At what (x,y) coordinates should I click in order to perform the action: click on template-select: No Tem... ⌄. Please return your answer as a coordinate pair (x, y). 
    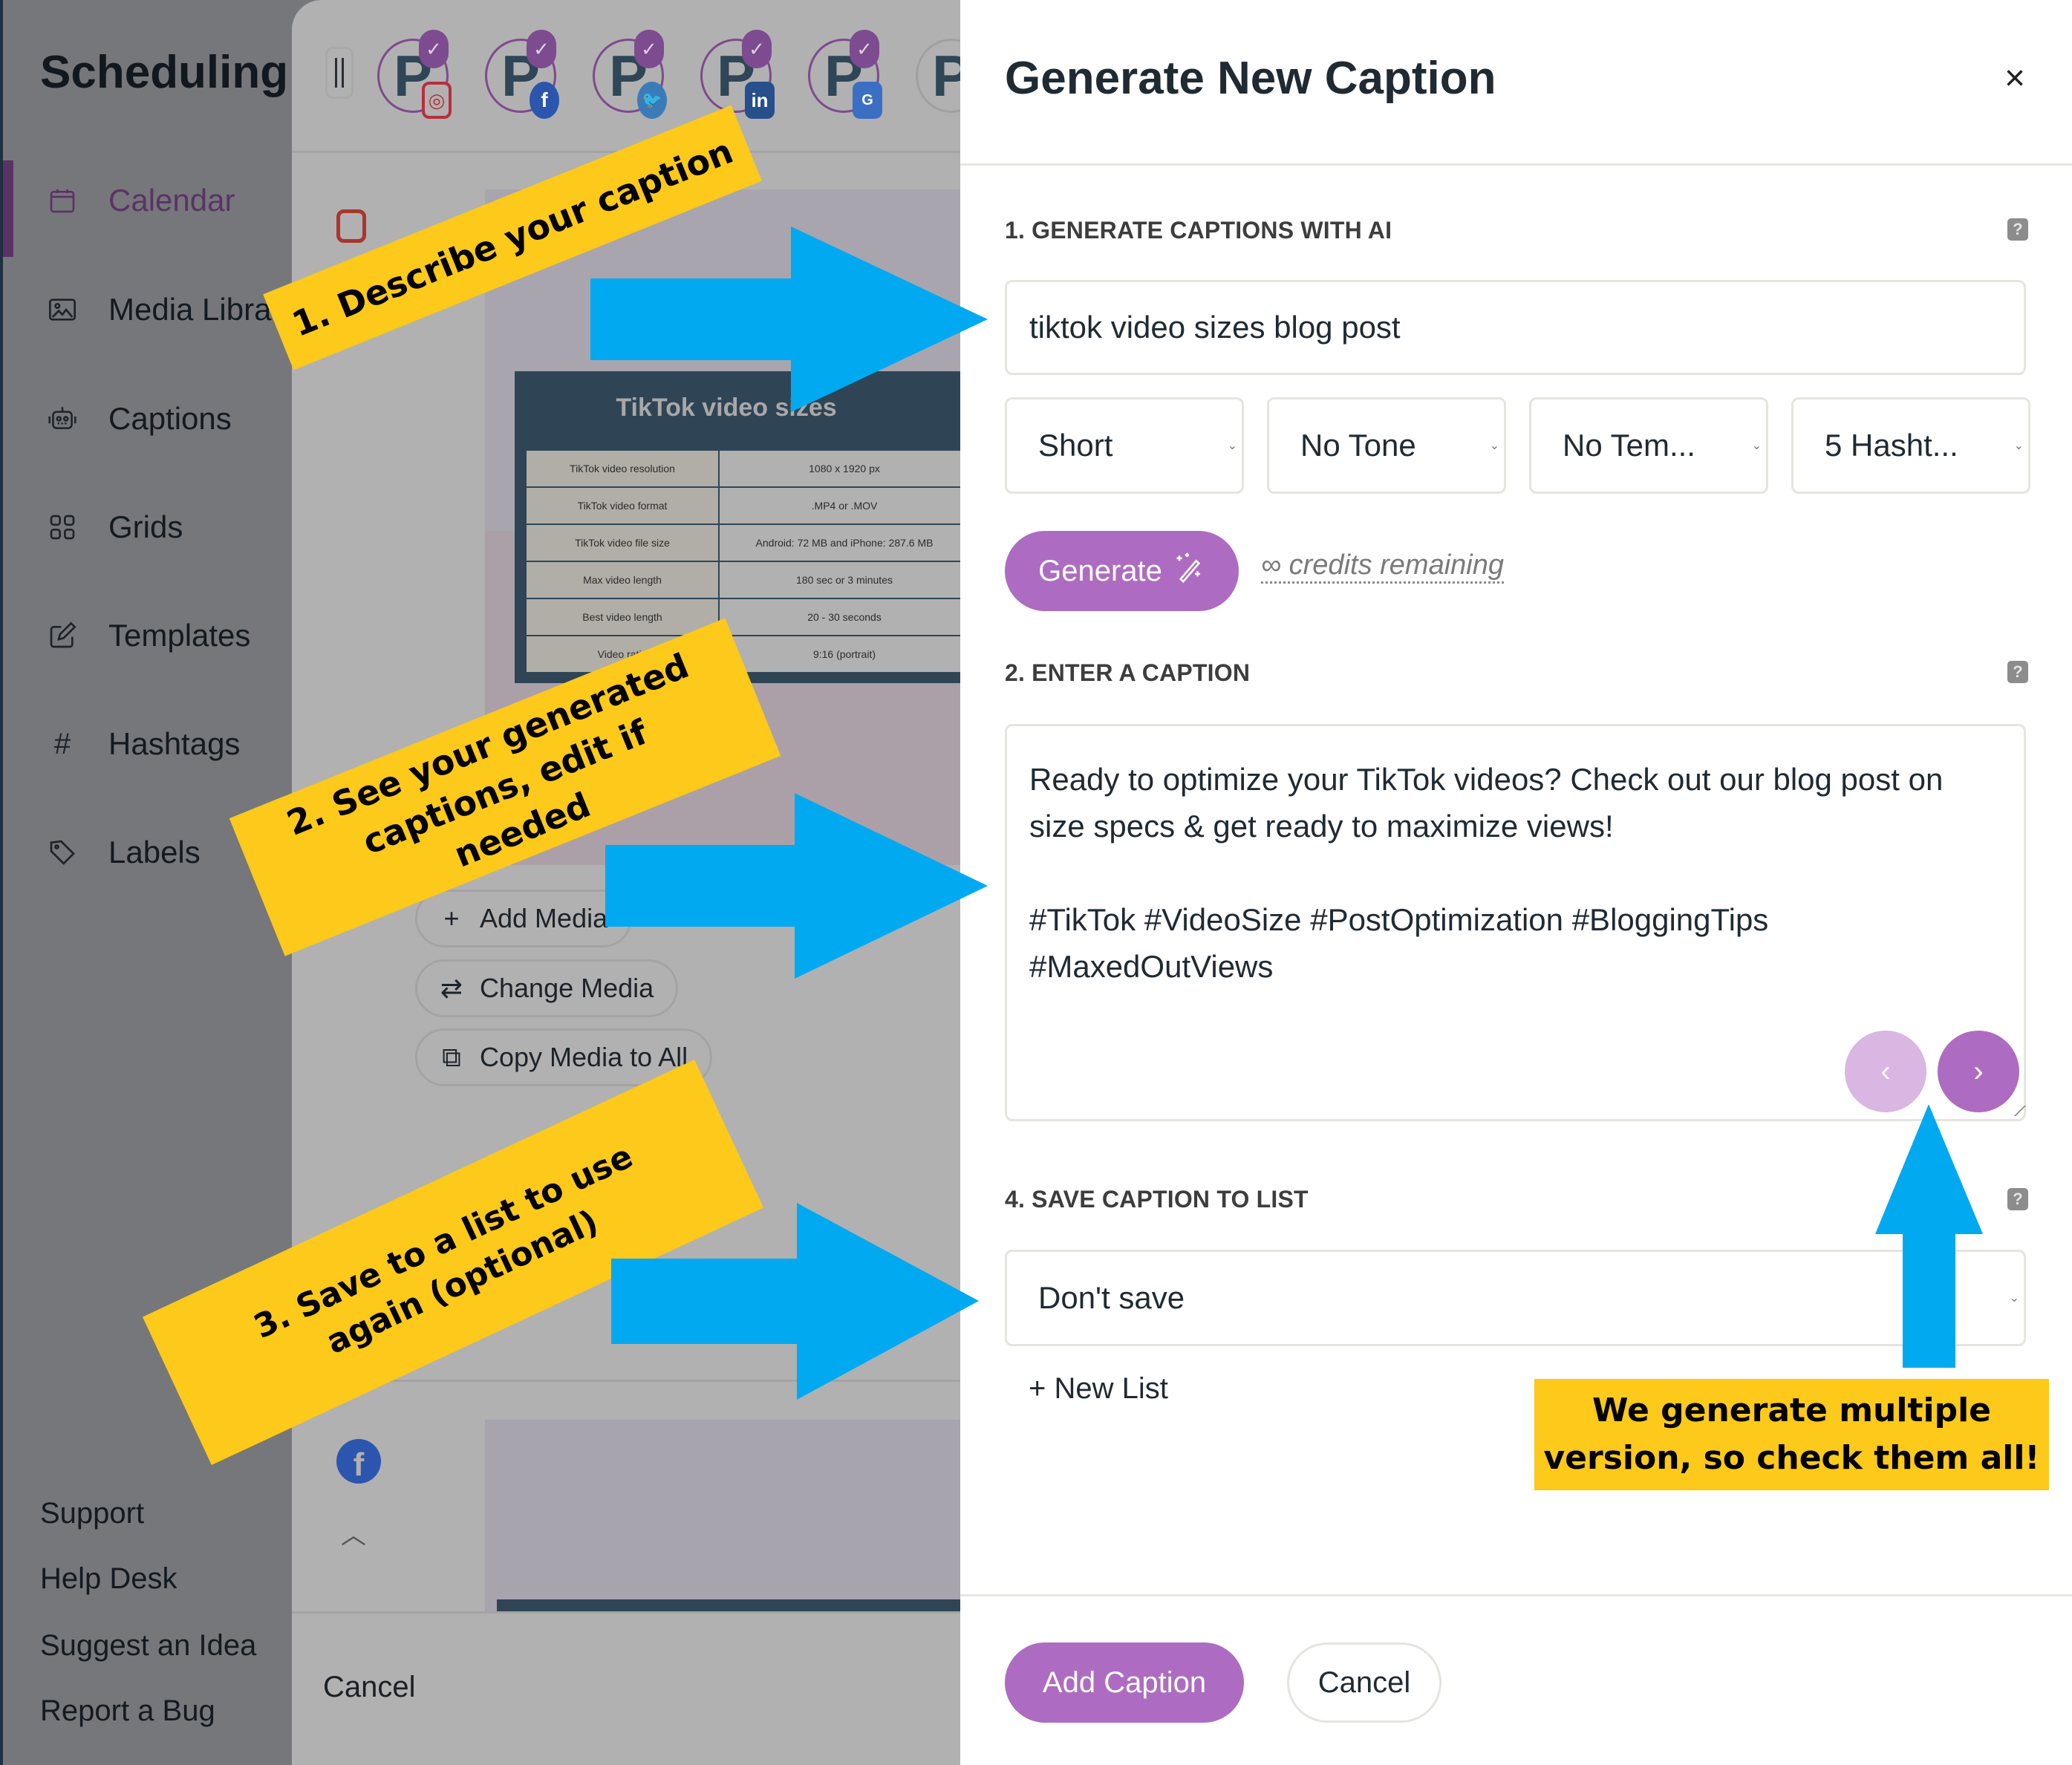
    Looking at the image, I should click on (1648, 445).